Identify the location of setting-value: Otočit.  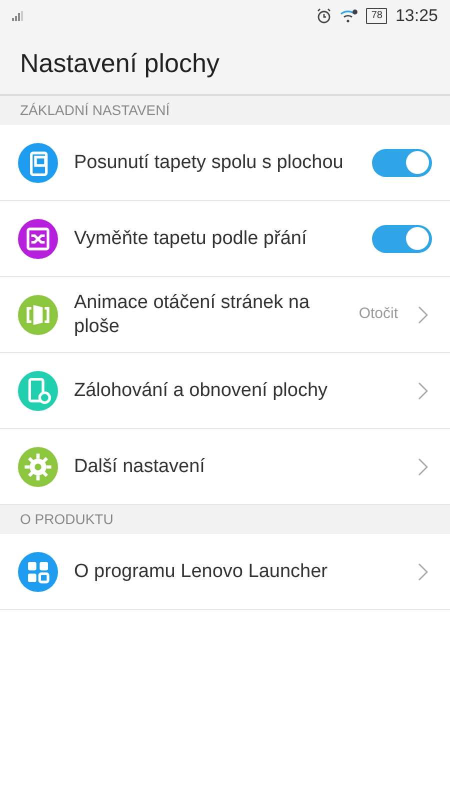
(378, 314).